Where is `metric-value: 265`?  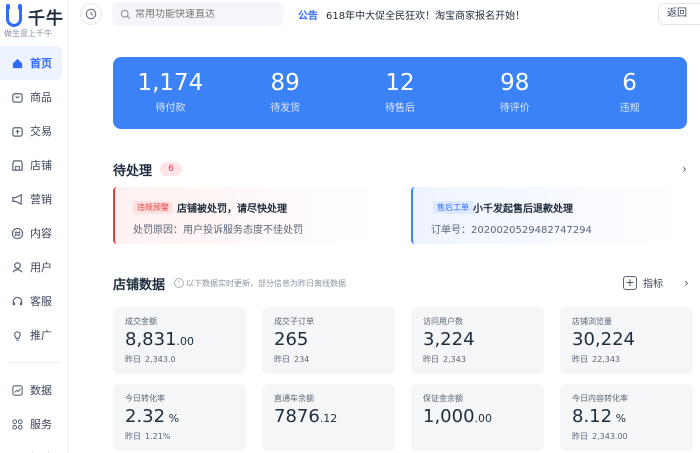
metric-value: 265 is located at coordinates (328, 341).